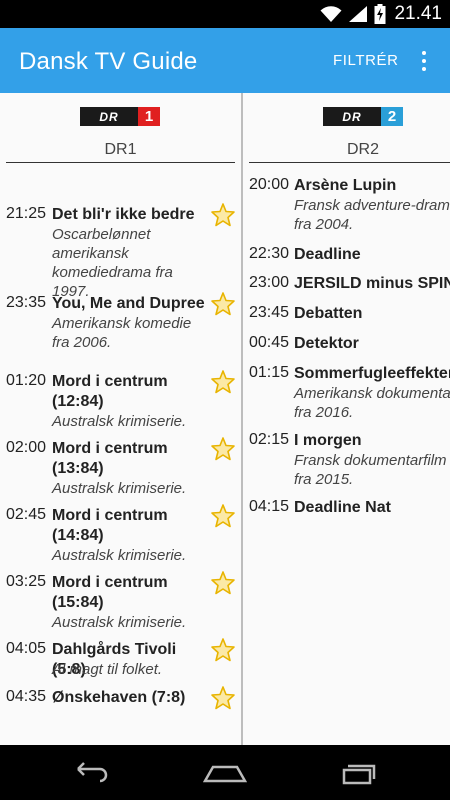 This screenshot has height=800, width=450. I want to click on program-time: 23:45, so click(269, 312).